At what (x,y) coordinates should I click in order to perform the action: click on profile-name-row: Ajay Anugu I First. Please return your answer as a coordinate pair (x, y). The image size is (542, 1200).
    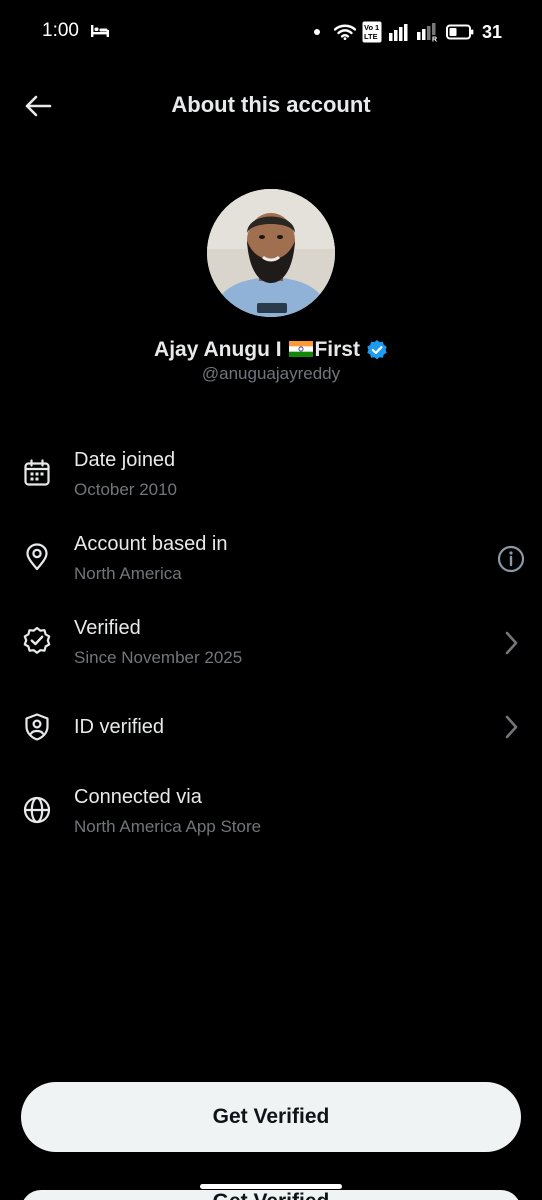
    Looking at the image, I should click on (271, 350).